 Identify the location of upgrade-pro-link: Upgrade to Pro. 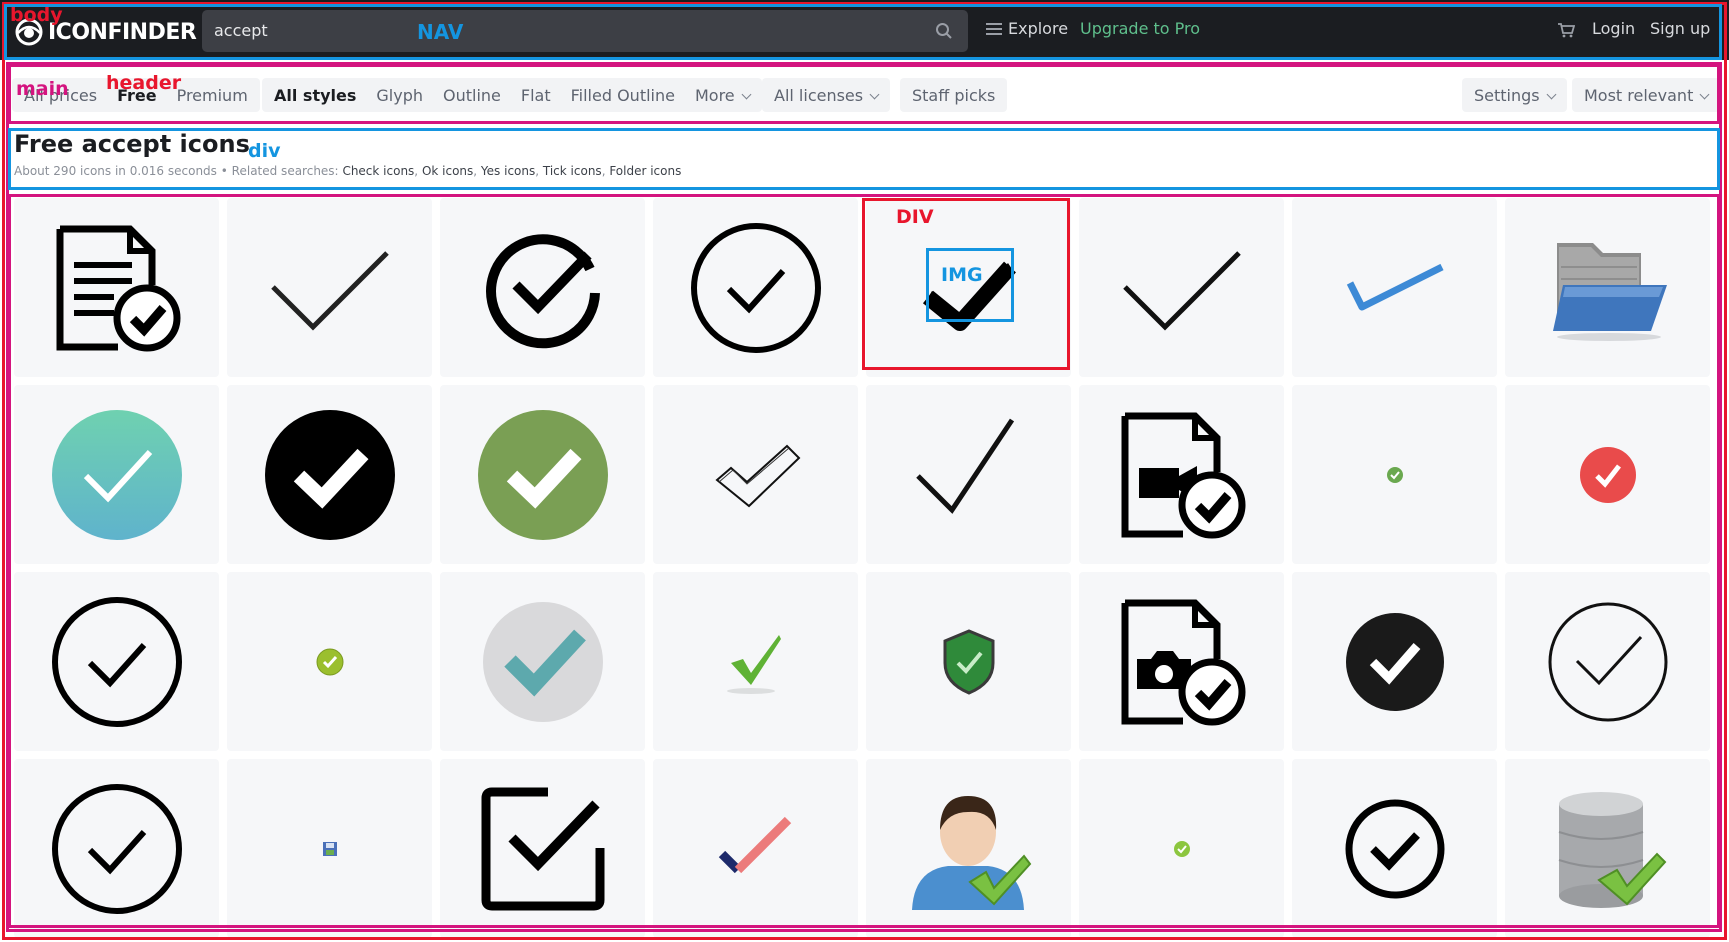
(1140, 28).